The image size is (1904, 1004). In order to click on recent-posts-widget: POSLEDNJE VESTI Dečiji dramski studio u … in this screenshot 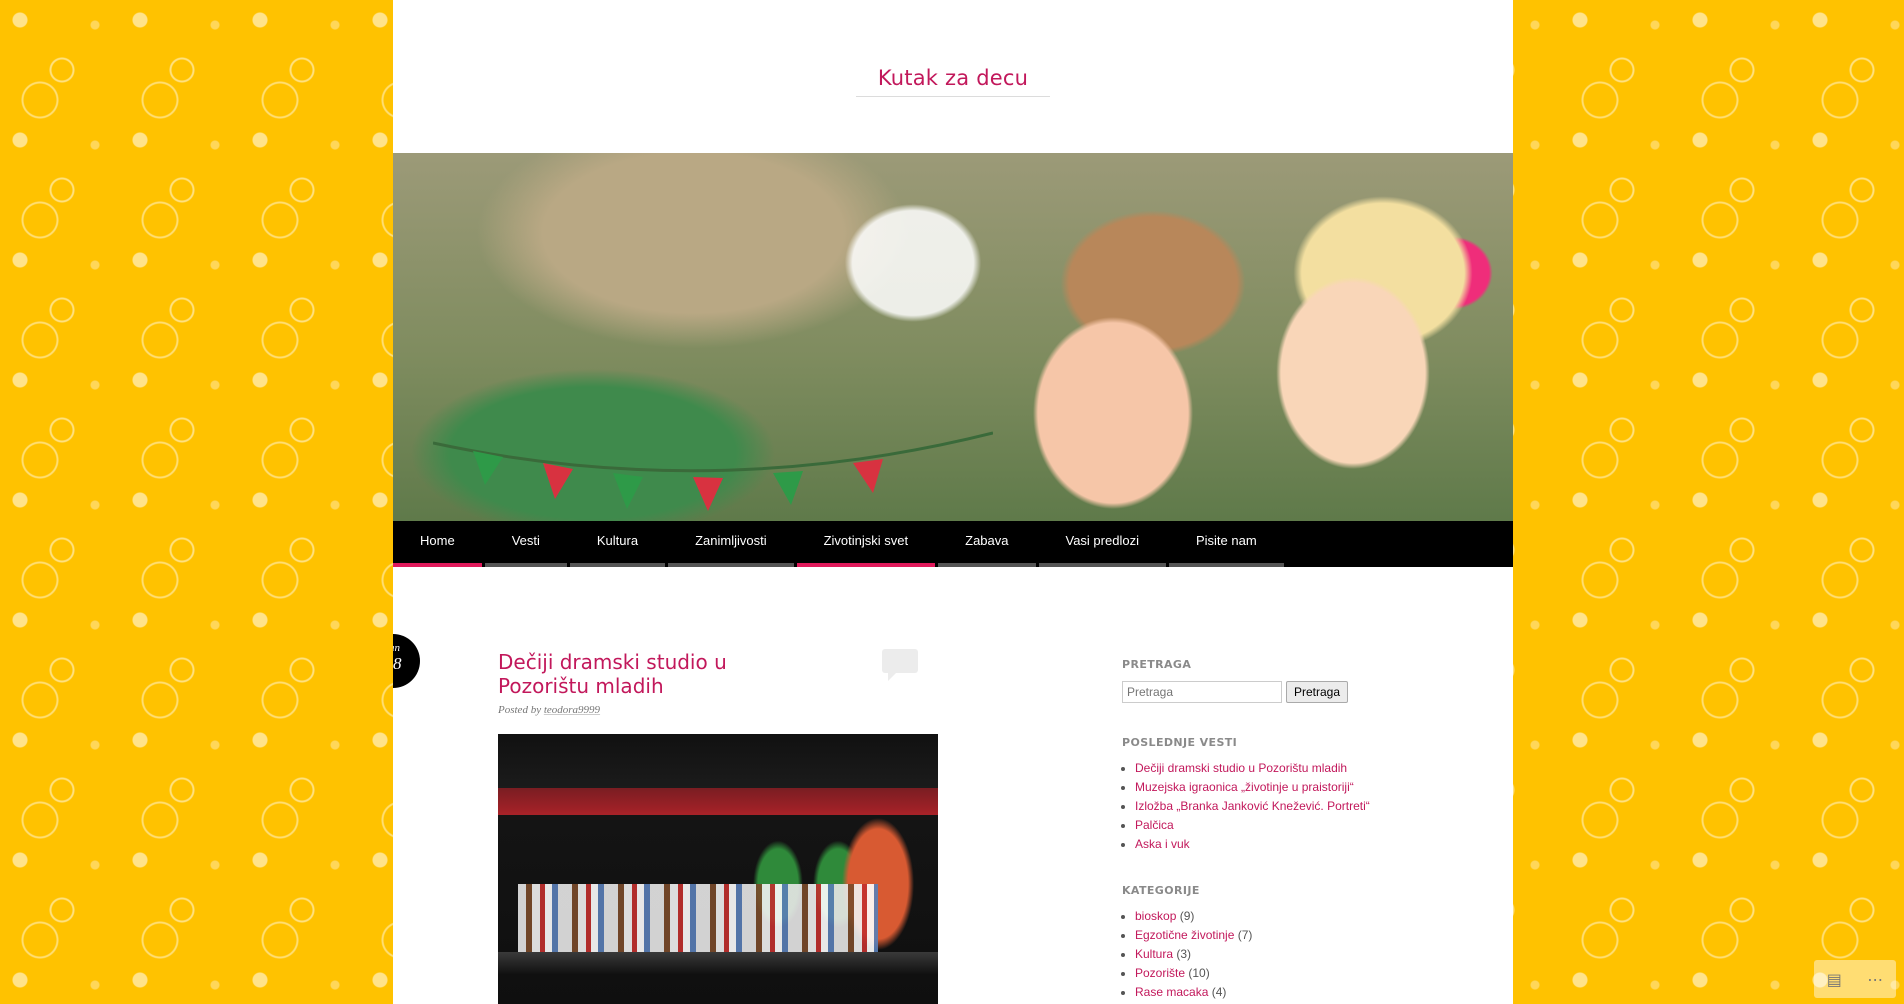, I will do `click(1272, 795)`.